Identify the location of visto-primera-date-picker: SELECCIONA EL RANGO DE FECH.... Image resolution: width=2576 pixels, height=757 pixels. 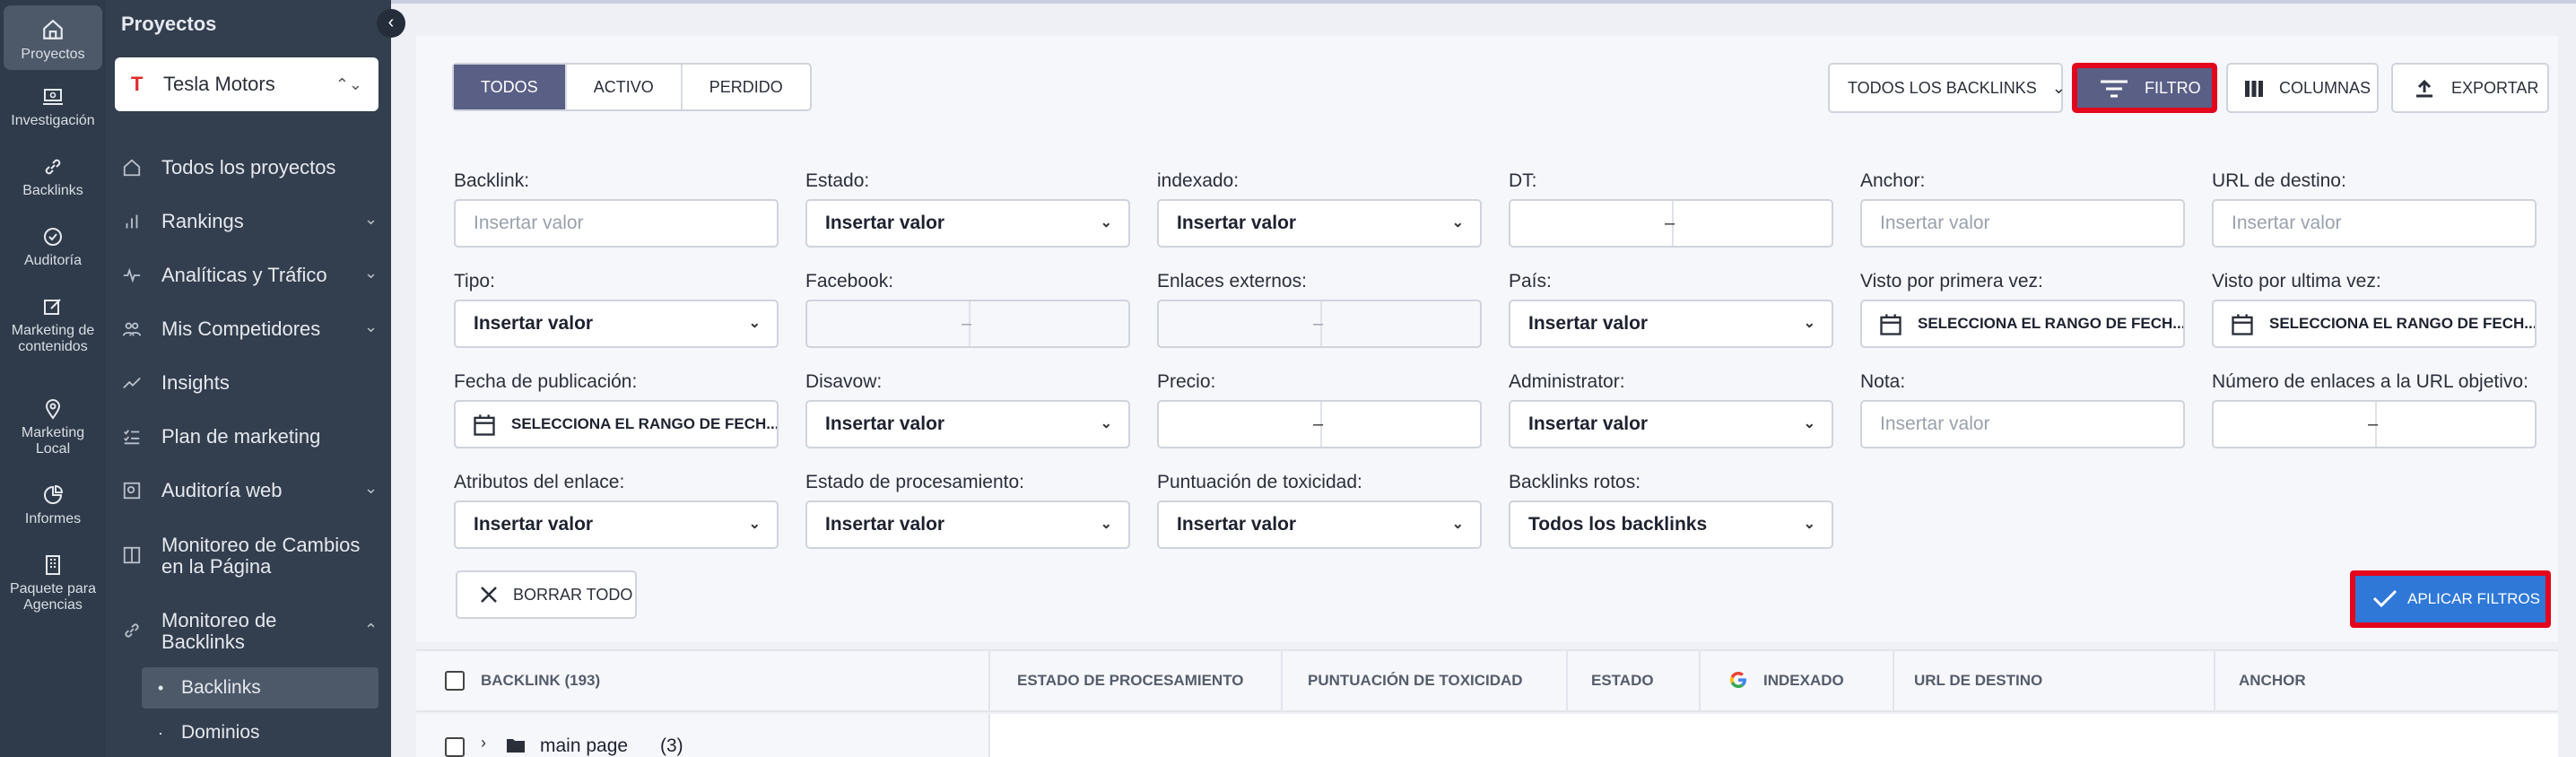
(2022, 324).